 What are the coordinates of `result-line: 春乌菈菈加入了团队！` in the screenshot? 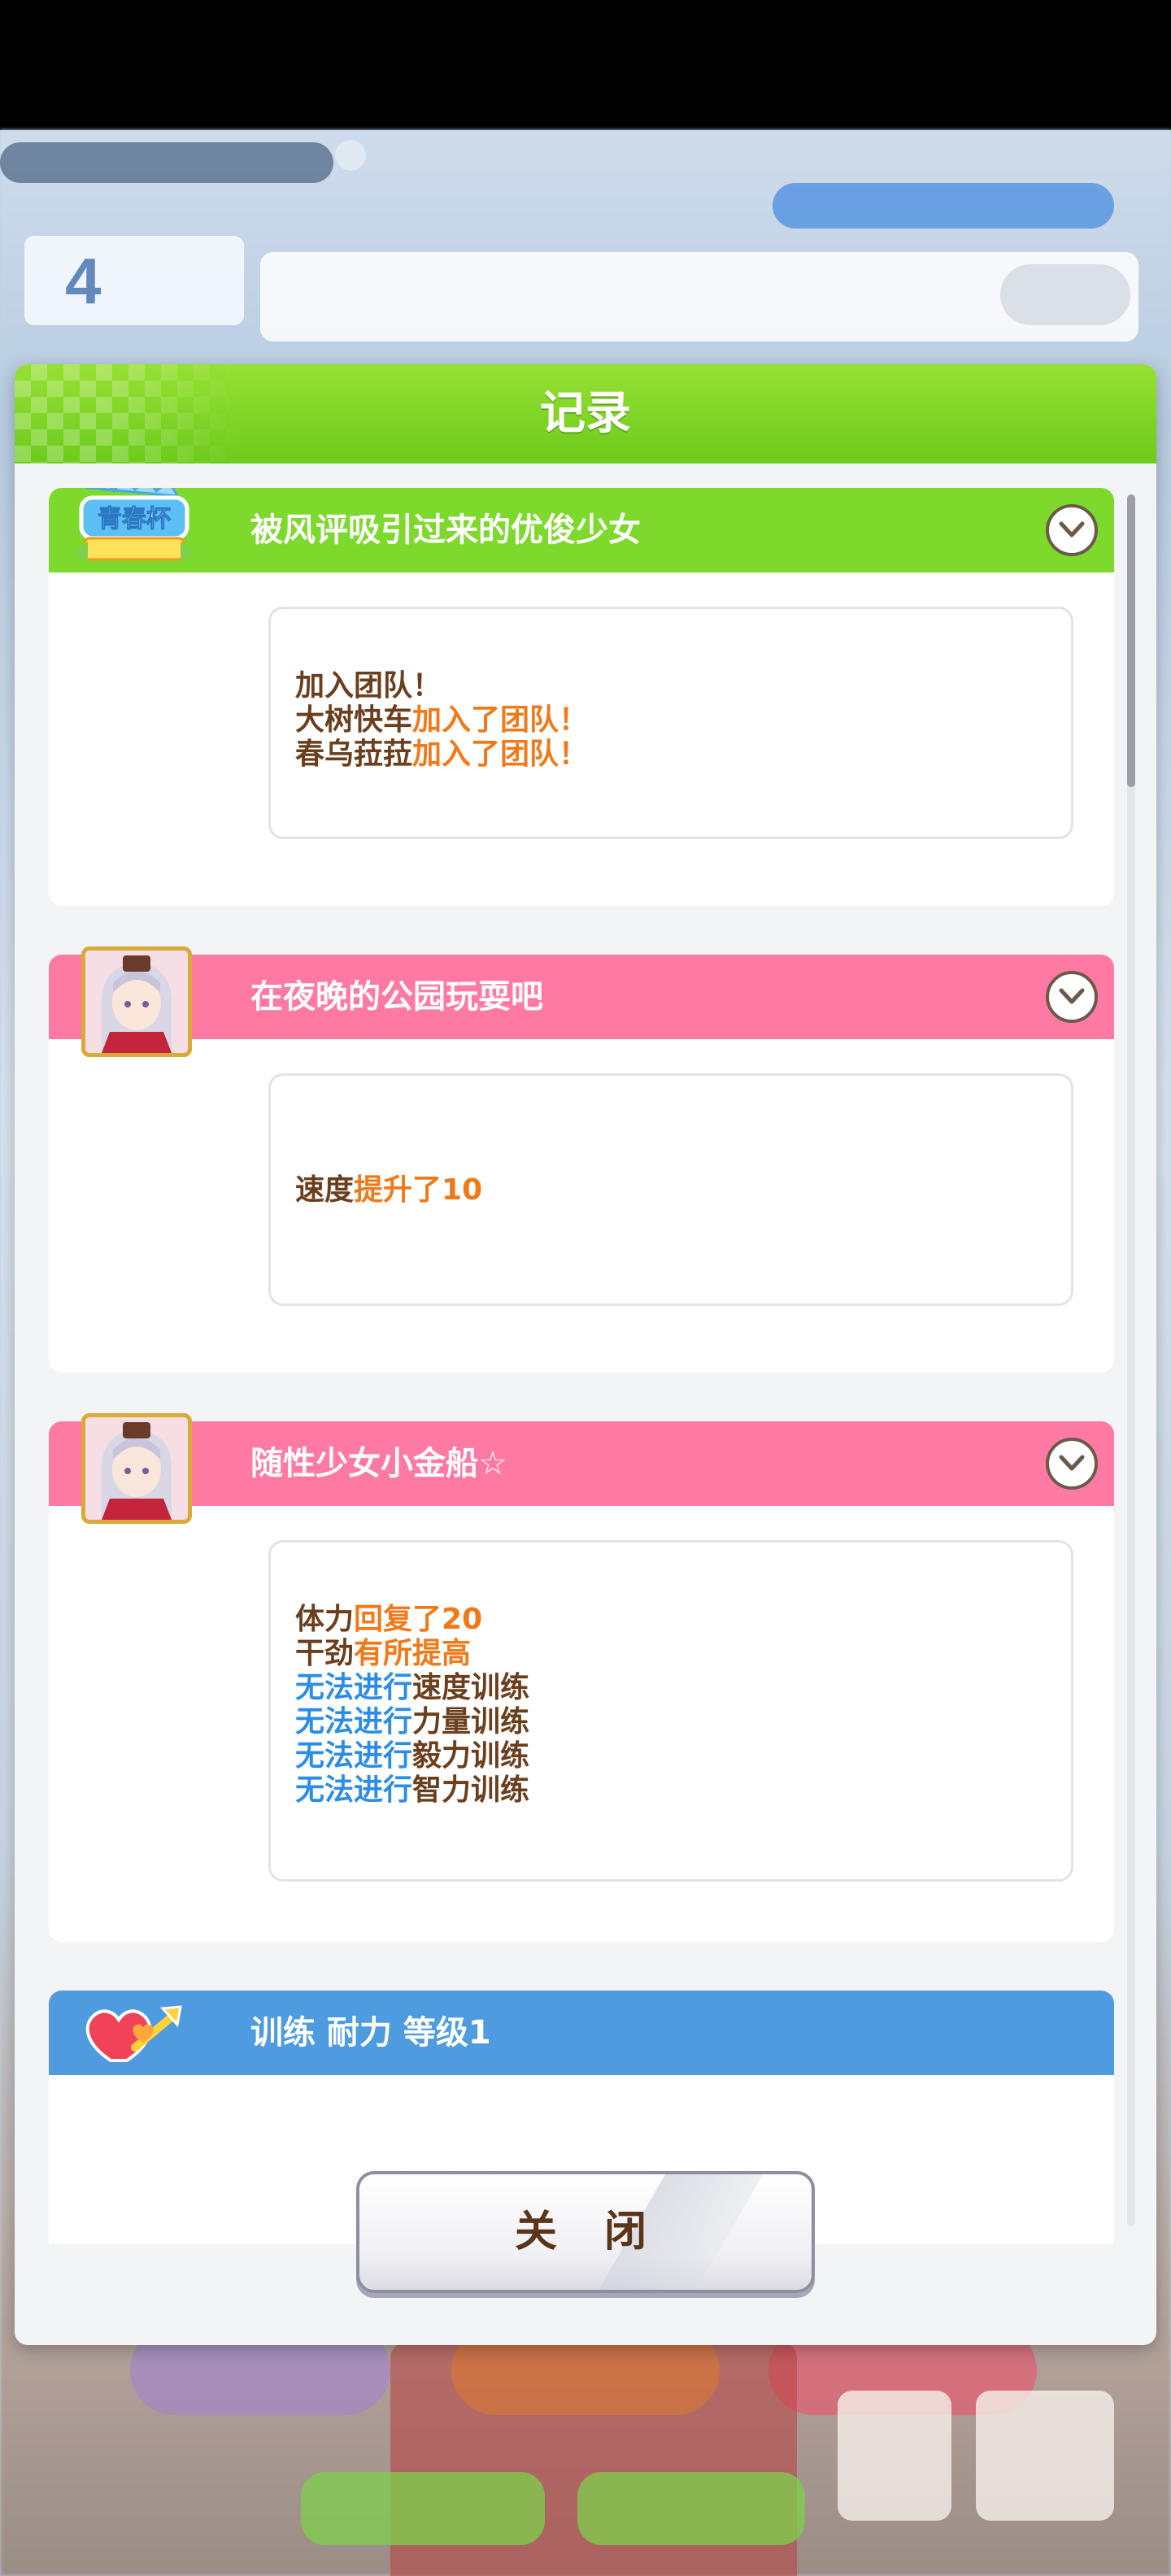 It's located at (441, 755).